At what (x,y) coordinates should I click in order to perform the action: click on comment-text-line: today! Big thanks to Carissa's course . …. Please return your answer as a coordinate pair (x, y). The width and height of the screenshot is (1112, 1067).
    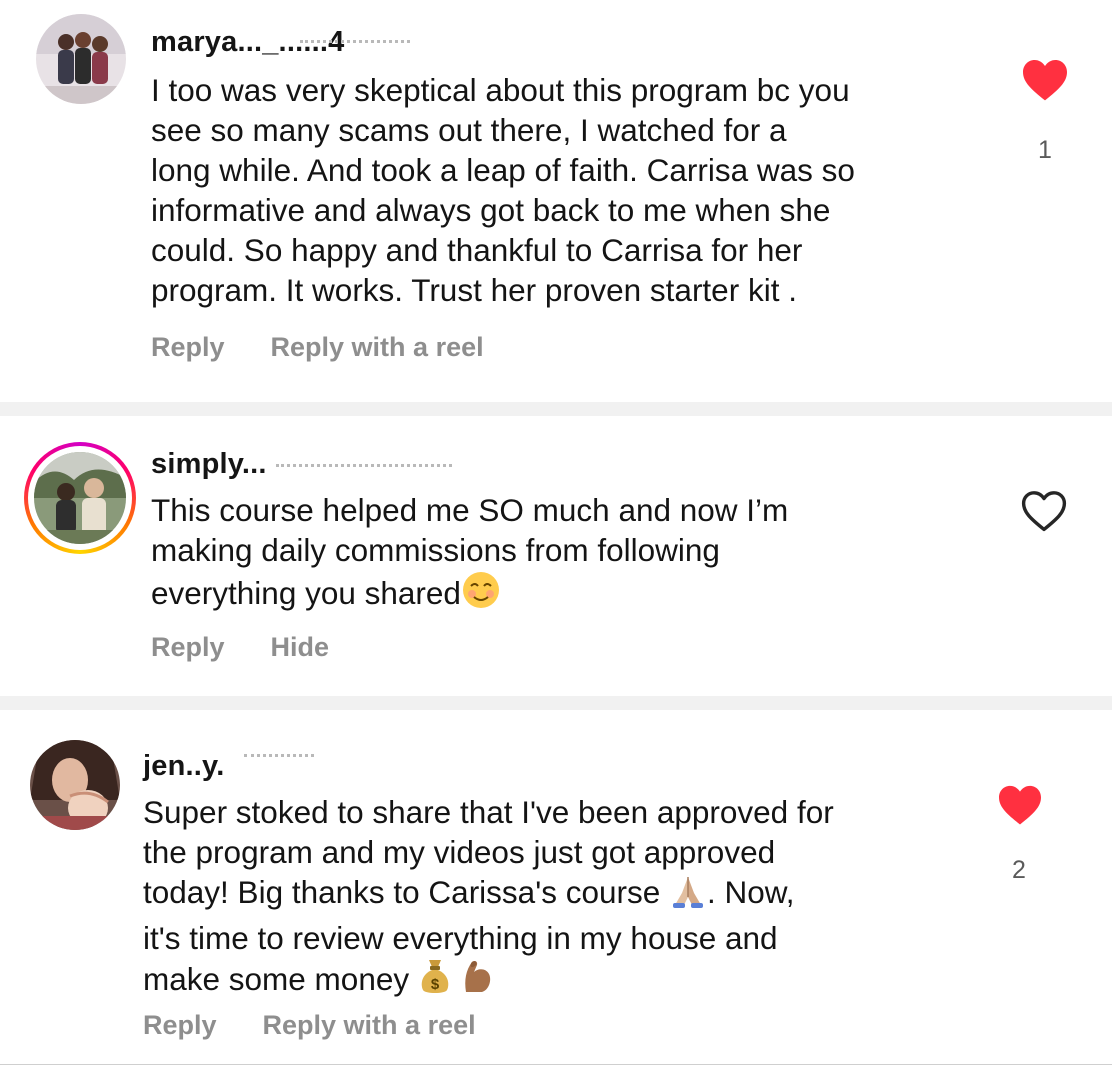
    Looking at the image, I should click on (563, 895).